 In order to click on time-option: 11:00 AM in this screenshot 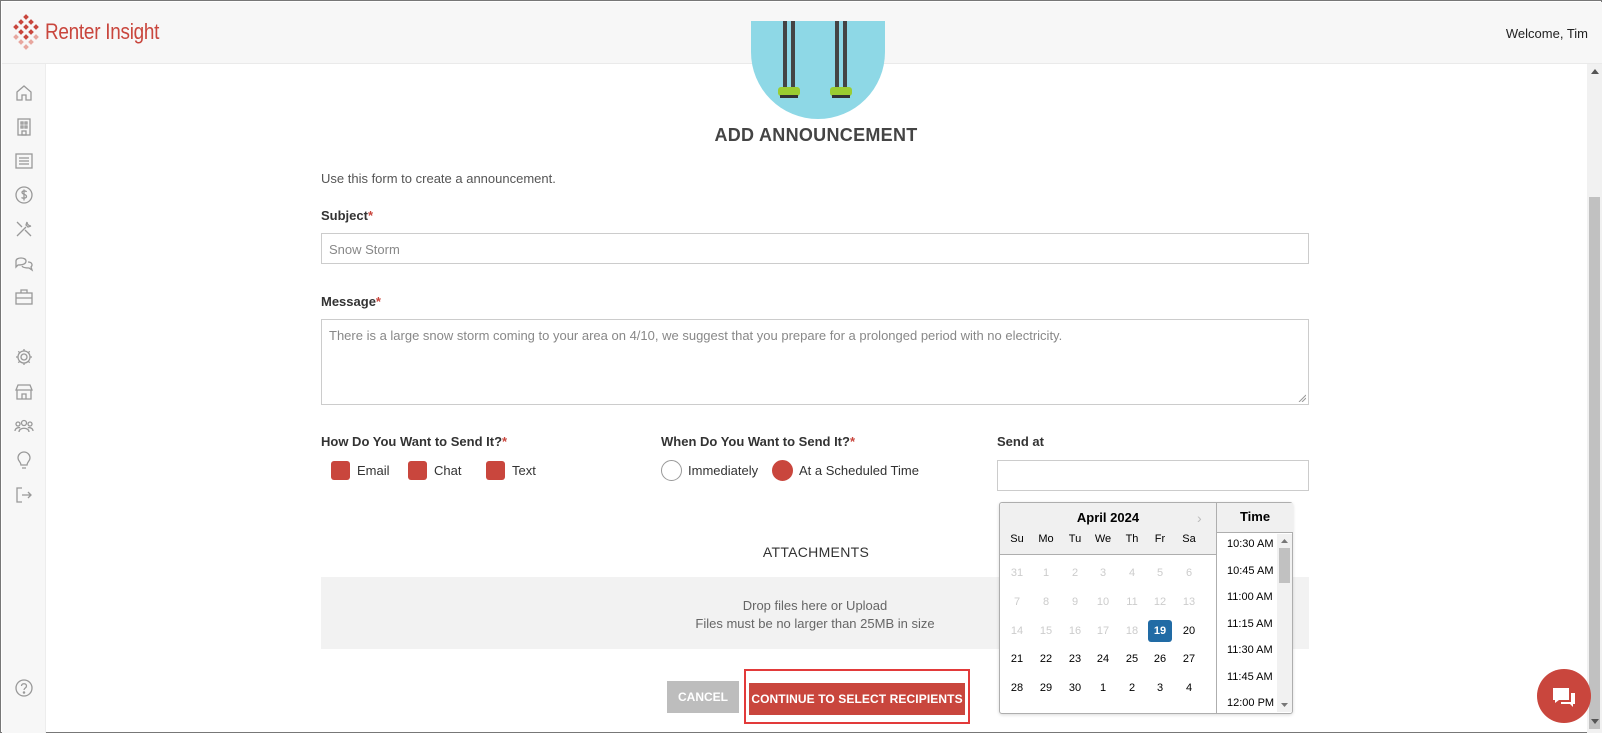, I will do `click(1250, 597)`.